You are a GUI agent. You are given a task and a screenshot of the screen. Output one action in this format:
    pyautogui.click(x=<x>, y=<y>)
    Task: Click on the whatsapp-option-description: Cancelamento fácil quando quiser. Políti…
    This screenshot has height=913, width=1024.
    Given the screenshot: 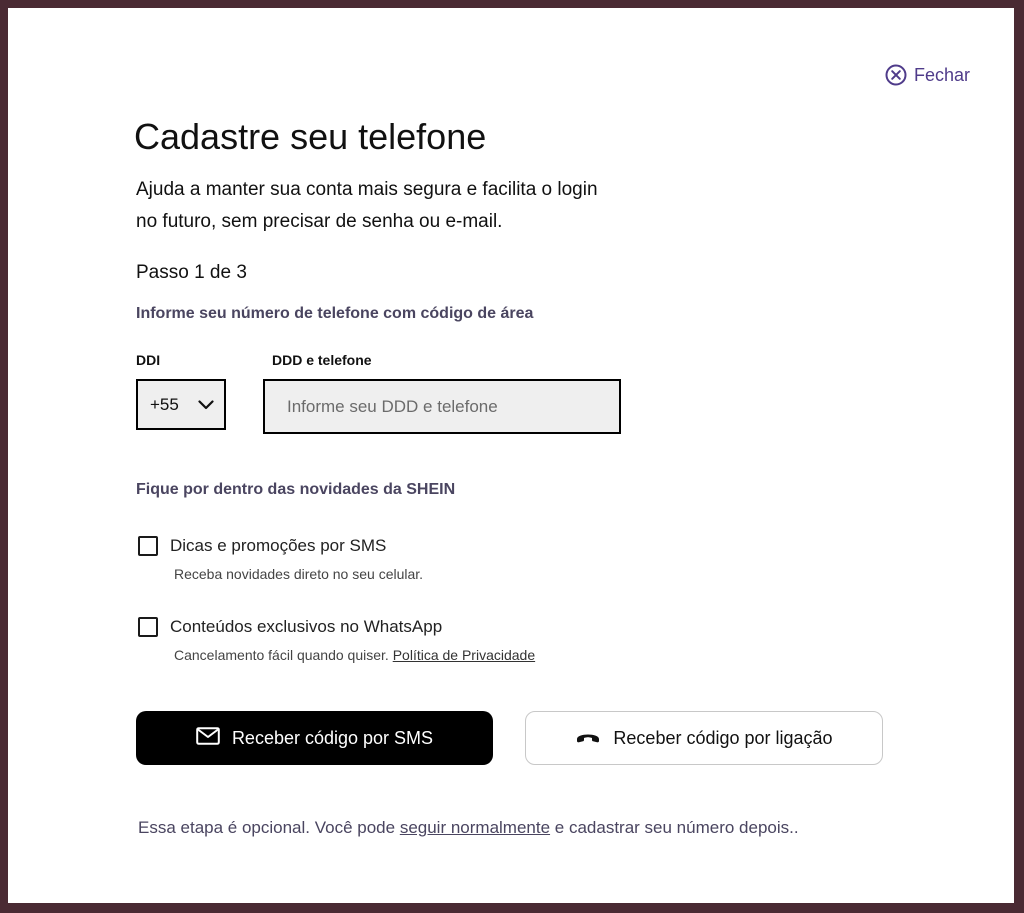 What is the action you would take?
    pyautogui.click(x=354, y=655)
    